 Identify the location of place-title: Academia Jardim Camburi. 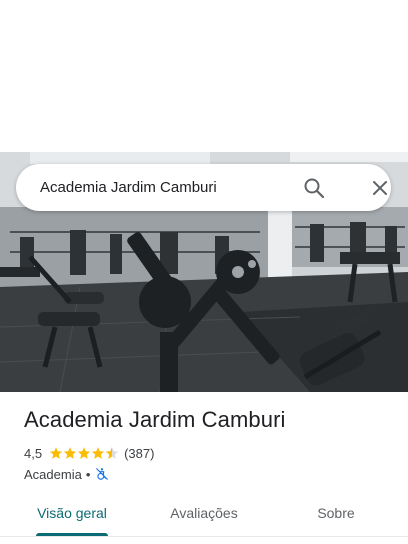
(155, 419).